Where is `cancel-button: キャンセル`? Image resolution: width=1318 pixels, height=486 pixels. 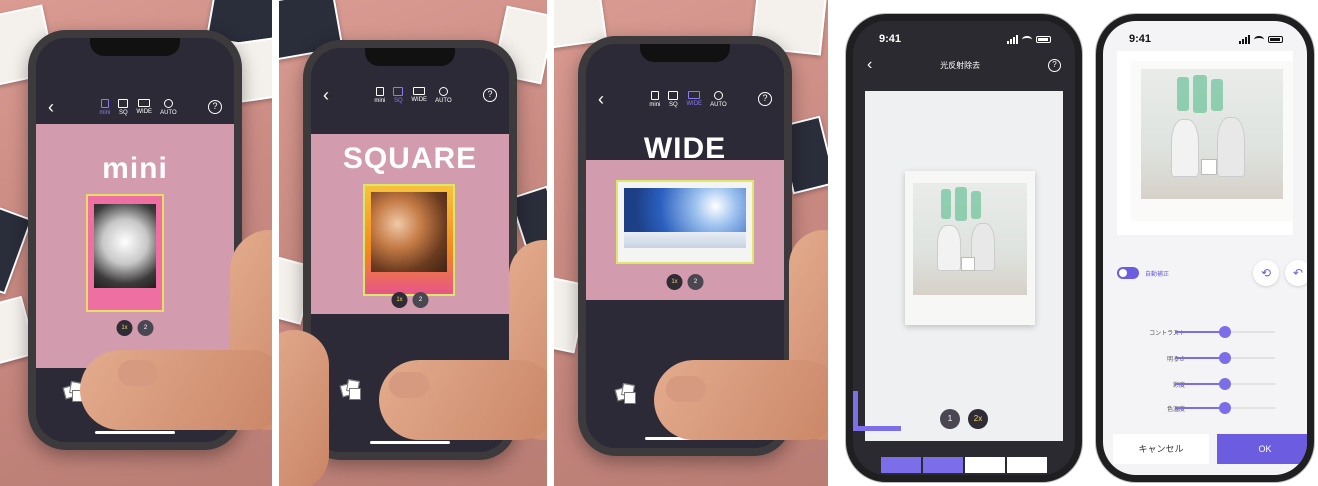
cancel-button: キャンセル is located at coordinates (1161, 449).